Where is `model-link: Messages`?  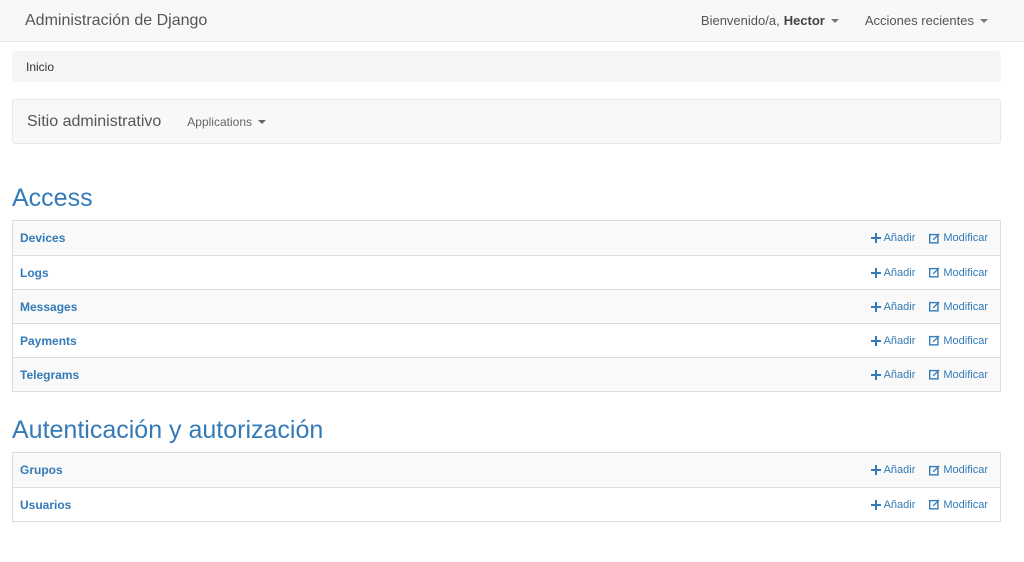 model-link: Messages is located at coordinates (48, 307).